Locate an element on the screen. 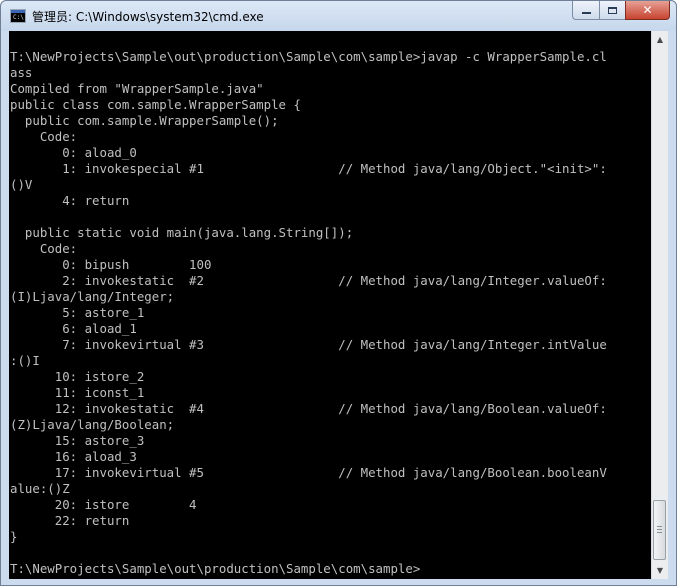 The width and height of the screenshot is (677, 586). title-bar: C:\ 管理员: C:\Windows\system32\cmd.exe ✕ is located at coordinates (338, 16).